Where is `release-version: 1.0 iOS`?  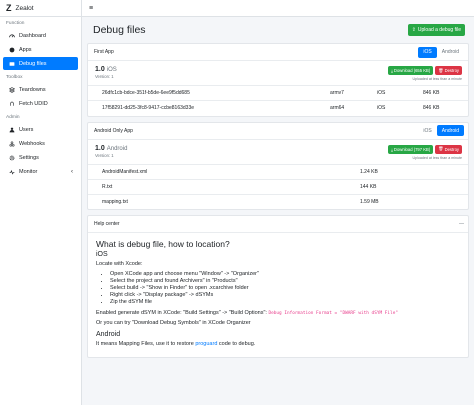 release-version: 1.0 iOS is located at coordinates (106, 69).